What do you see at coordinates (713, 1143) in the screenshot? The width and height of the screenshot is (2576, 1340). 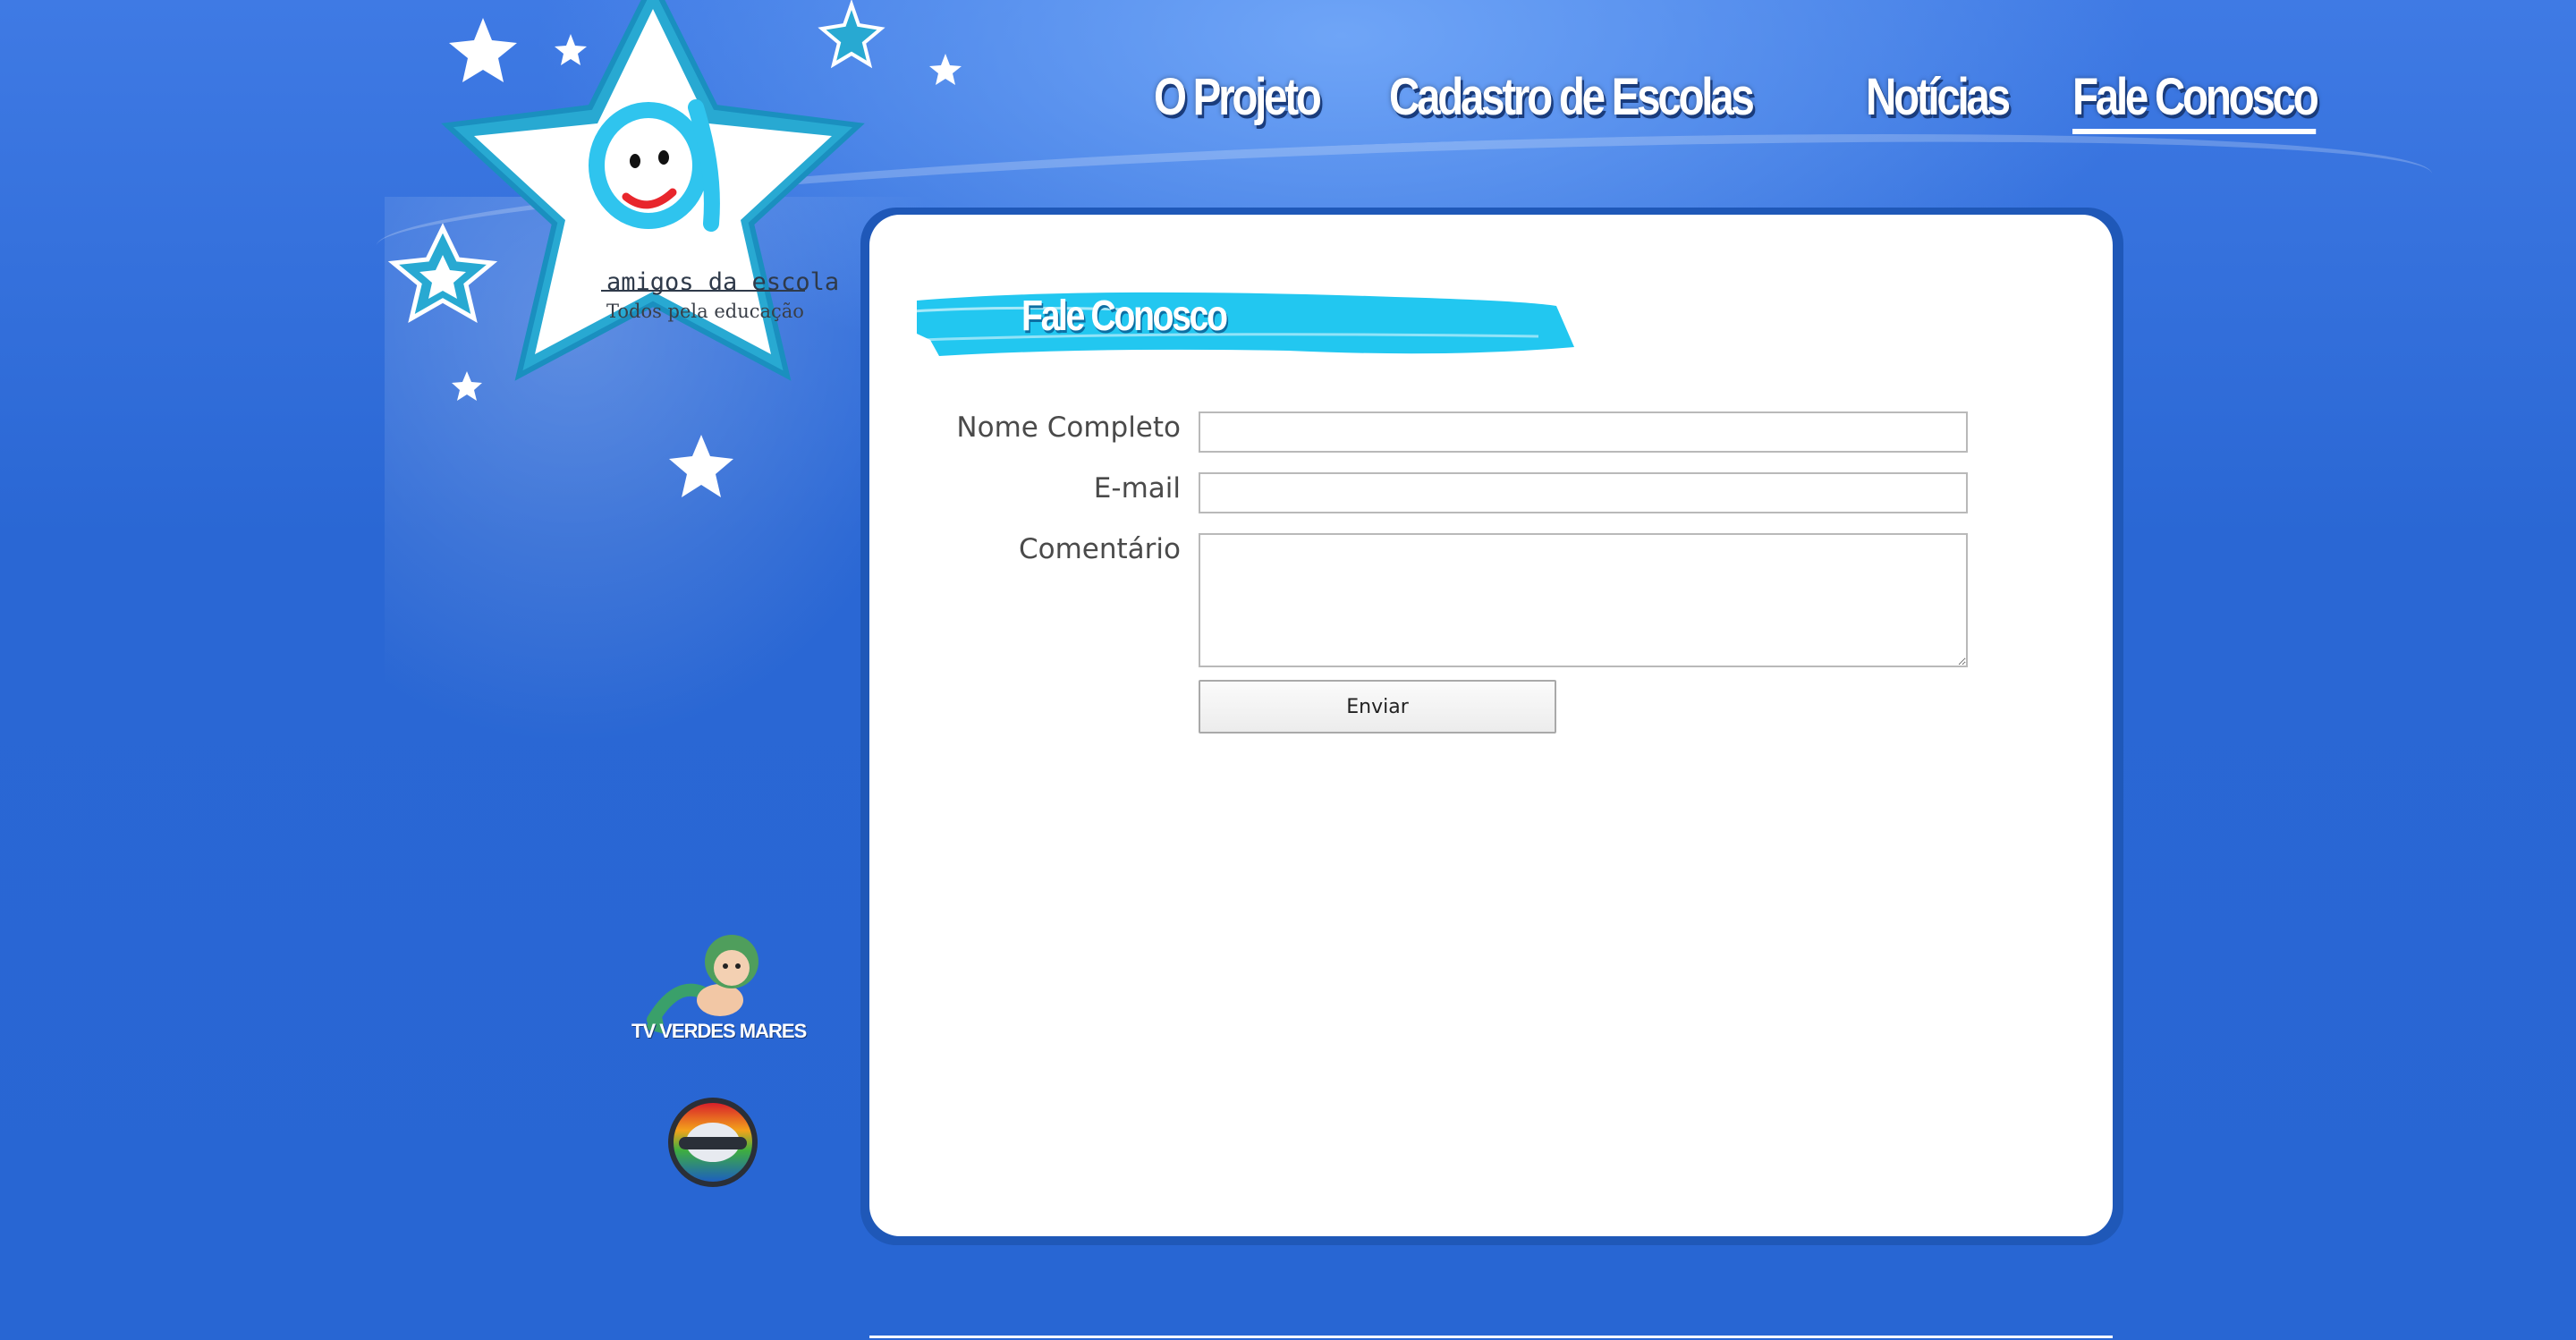 I see `globo-logo-icon` at bounding box center [713, 1143].